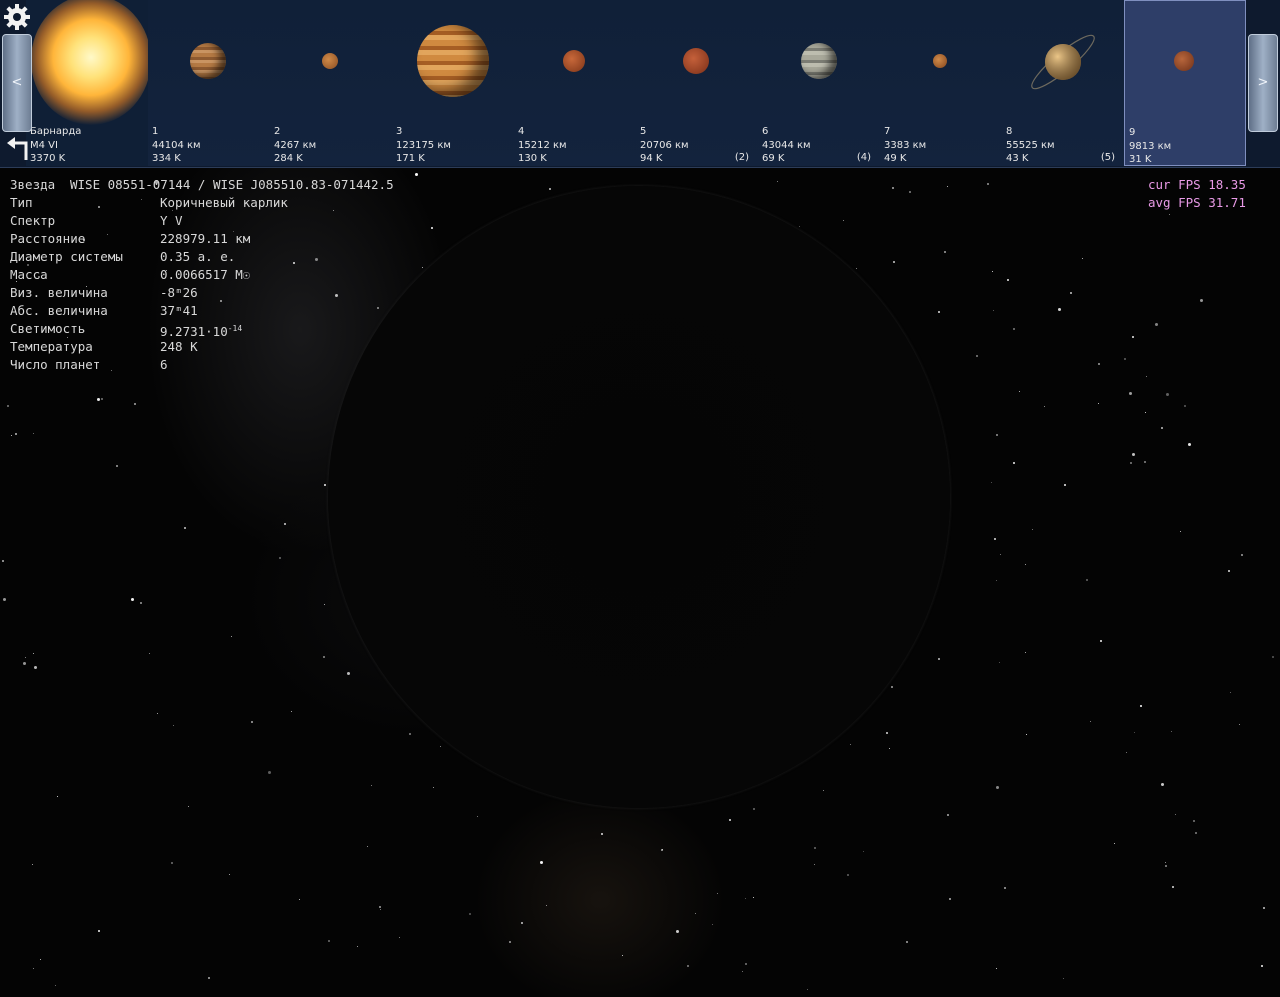 This screenshot has height=997, width=1280. What do you see at coordinates (48, 328) in the screenshot?
I see `info-label: Светимость` at bounding box center [48, 328].